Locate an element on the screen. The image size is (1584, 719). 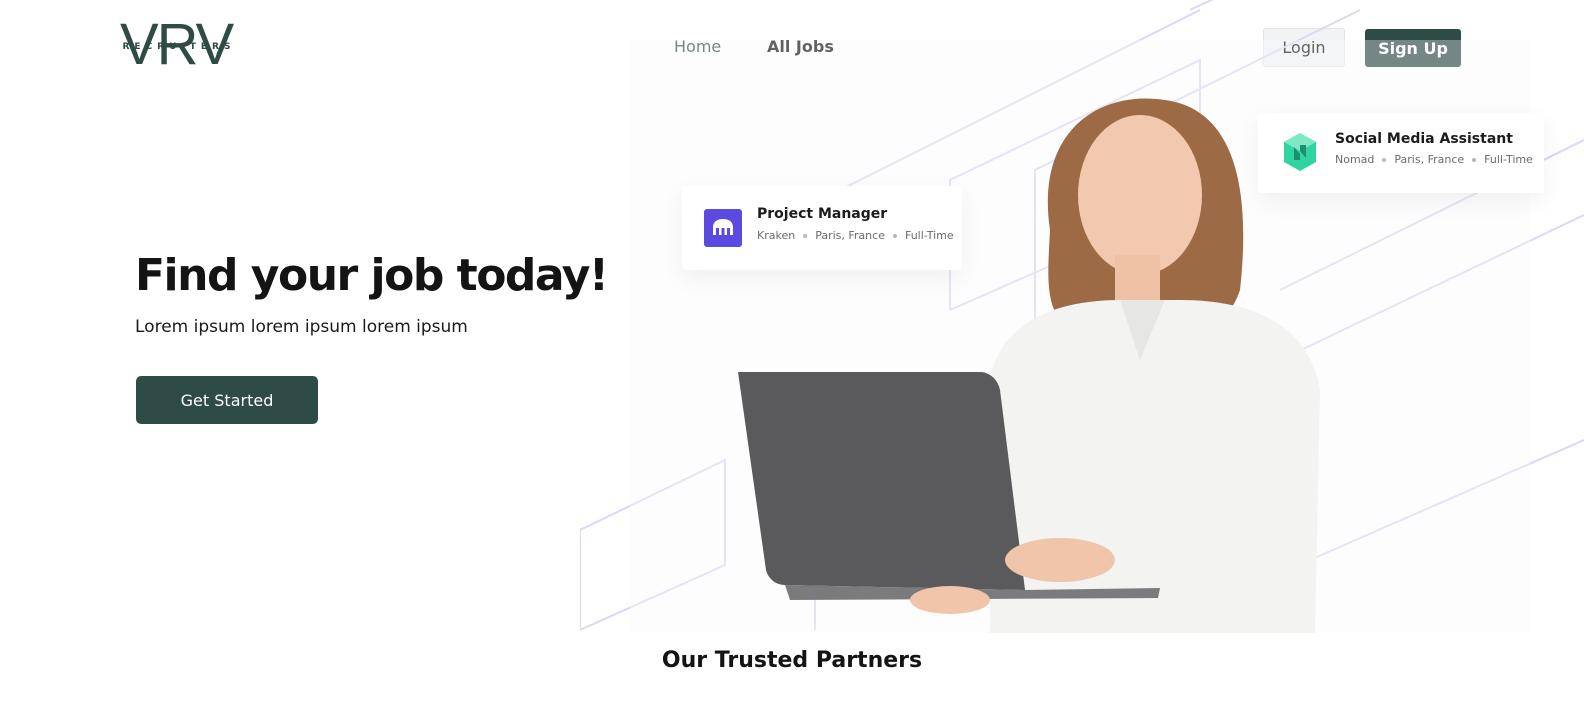
job-title: Social Media Assistant is located at coordinates (1424, 139).